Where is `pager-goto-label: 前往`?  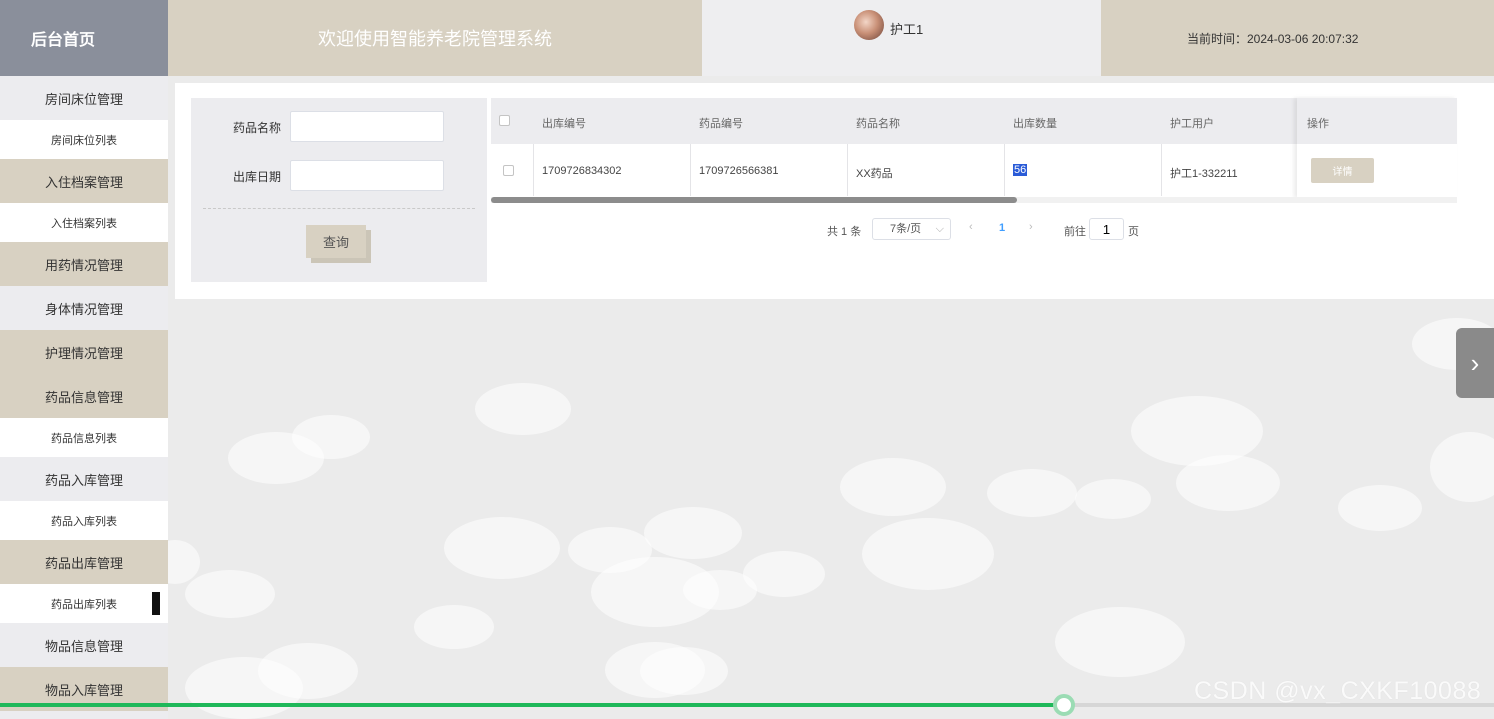
pager-goto-label: 前往 is located at coordinates (1075, 232).